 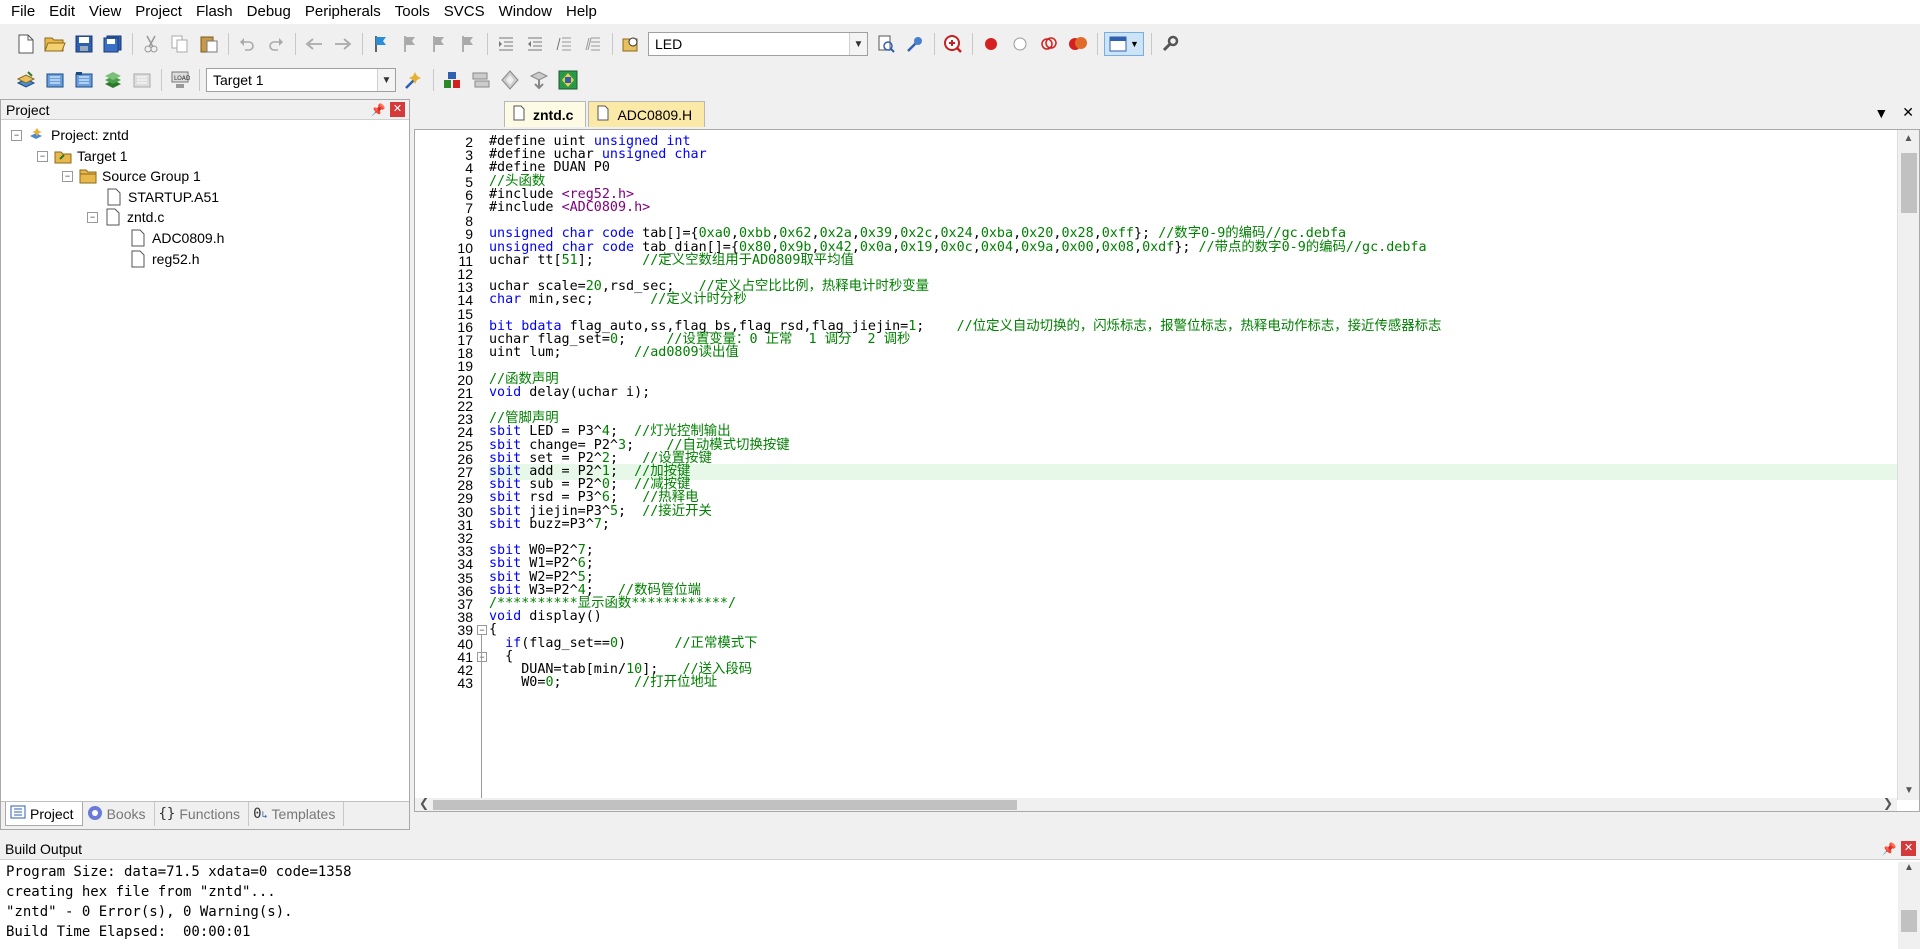 What do you see at coordinates (481, 80) in the screenshot?
I see `file-extensions-icon` at bounding box center [481, 80].